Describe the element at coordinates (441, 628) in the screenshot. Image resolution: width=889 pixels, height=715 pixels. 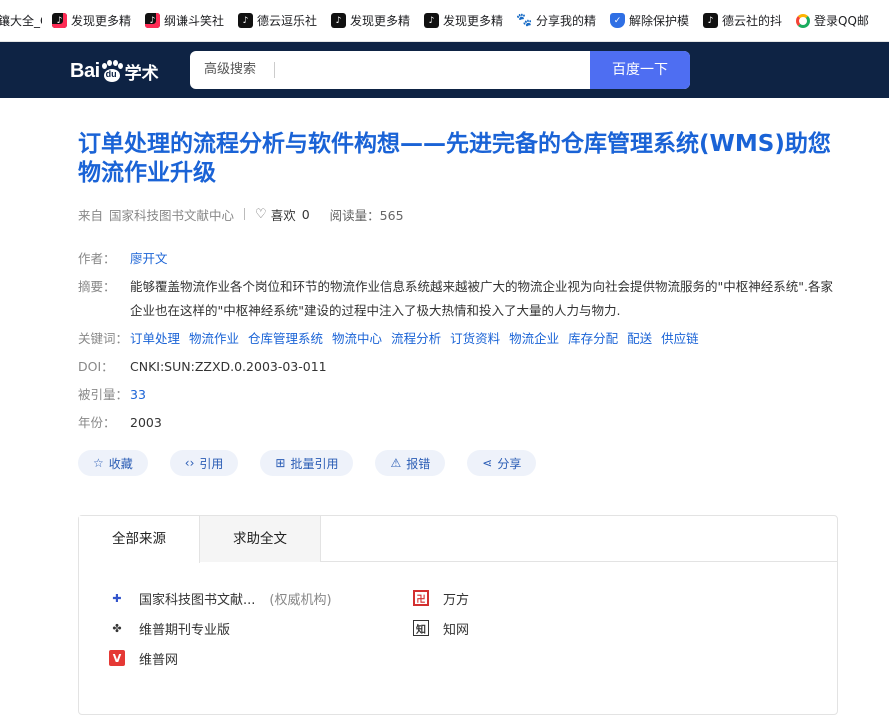
I see `source-link-cnki: 知 知网` at that location.